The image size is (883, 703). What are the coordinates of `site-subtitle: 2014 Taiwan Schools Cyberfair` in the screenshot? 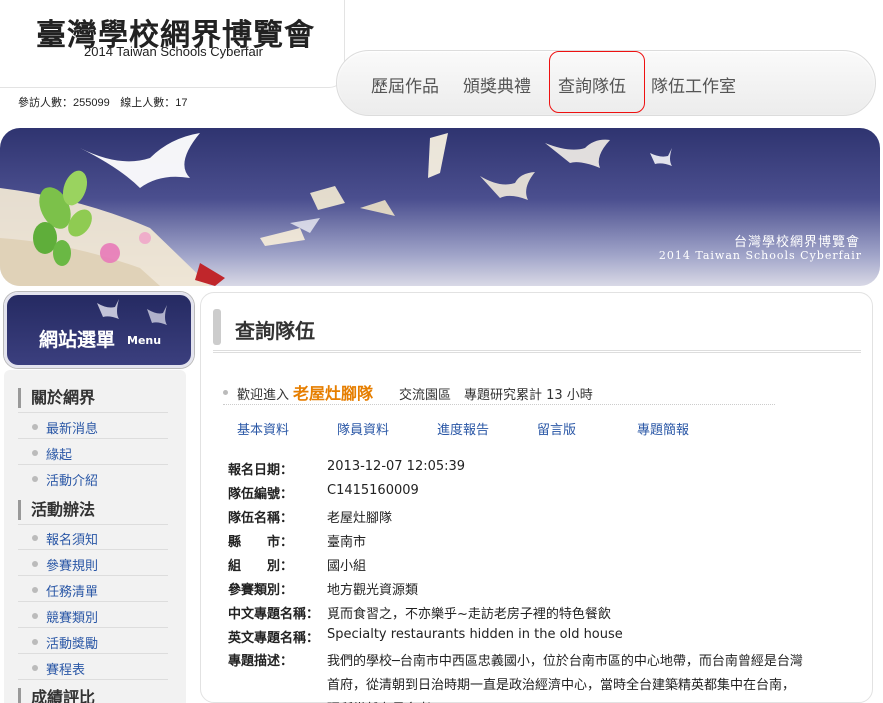 It's located at (173, 51).